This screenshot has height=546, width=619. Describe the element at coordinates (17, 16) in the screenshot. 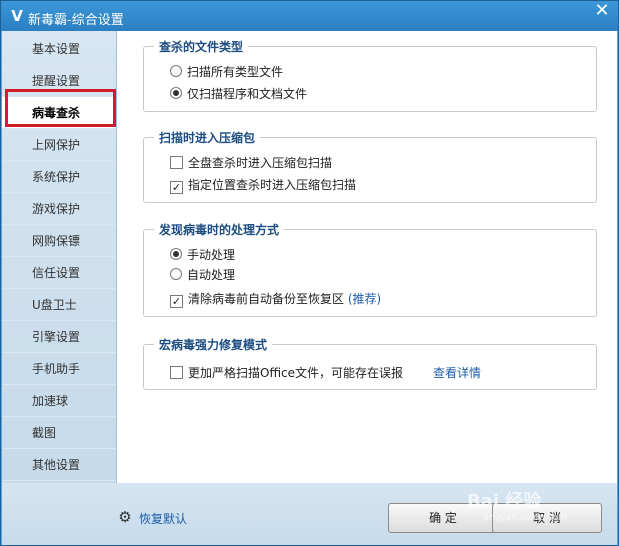

I see `duba-logo-icon: V` at that location.